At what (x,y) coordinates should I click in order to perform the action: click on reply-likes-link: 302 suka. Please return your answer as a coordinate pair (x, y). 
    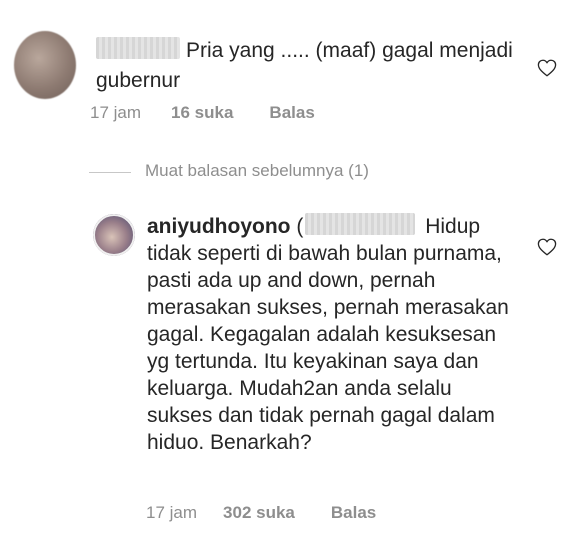
    Looking at the image, I should click on (259, 513).